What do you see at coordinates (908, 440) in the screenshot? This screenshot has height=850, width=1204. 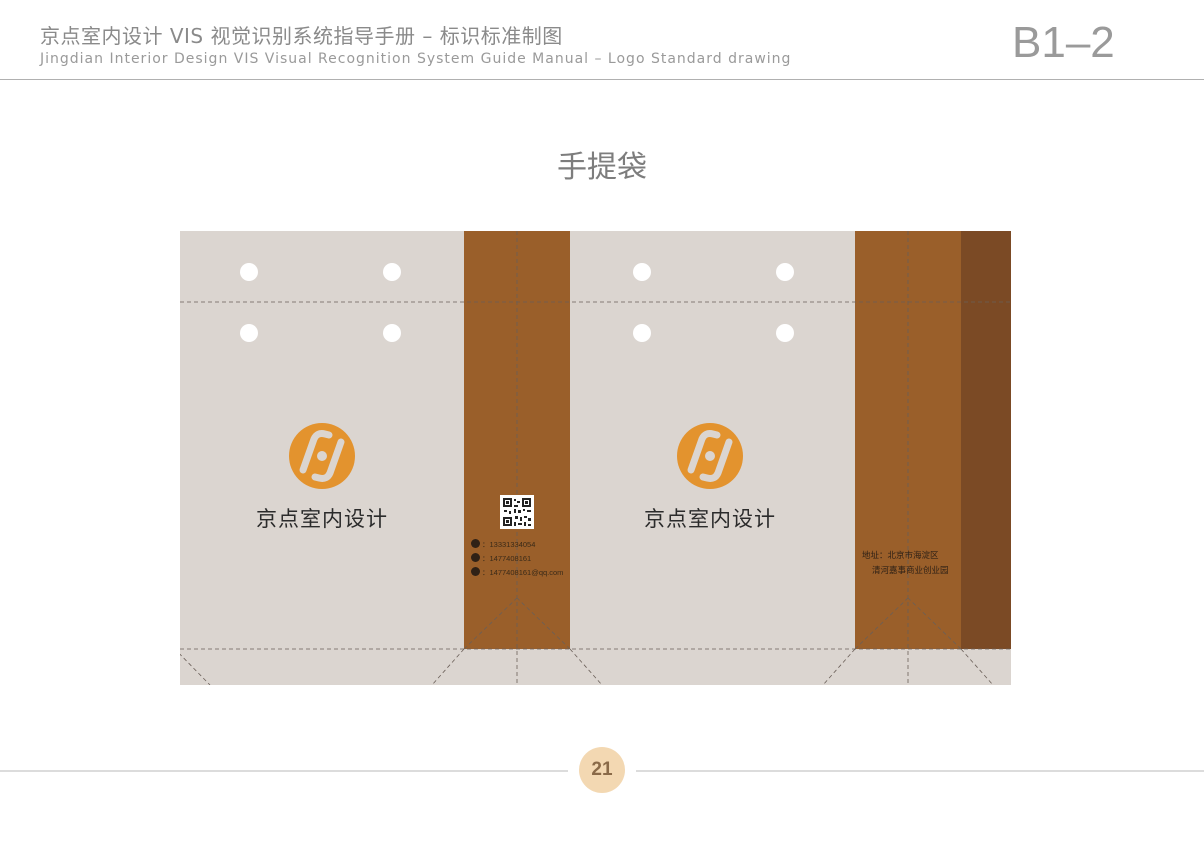 I see `bag-gusset-right` at bounding box center [908, 440].